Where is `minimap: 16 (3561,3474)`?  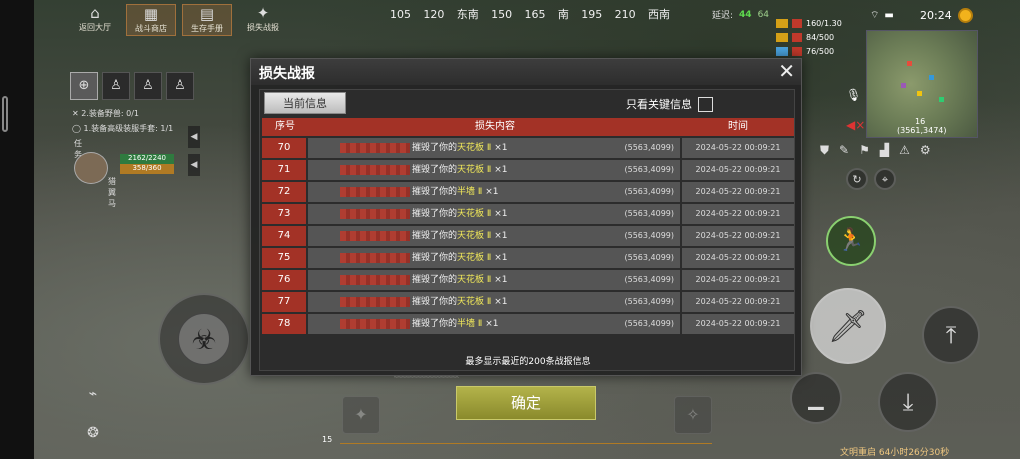
minimap: 16 (3561,3474) is located at coordinates (922, 84).